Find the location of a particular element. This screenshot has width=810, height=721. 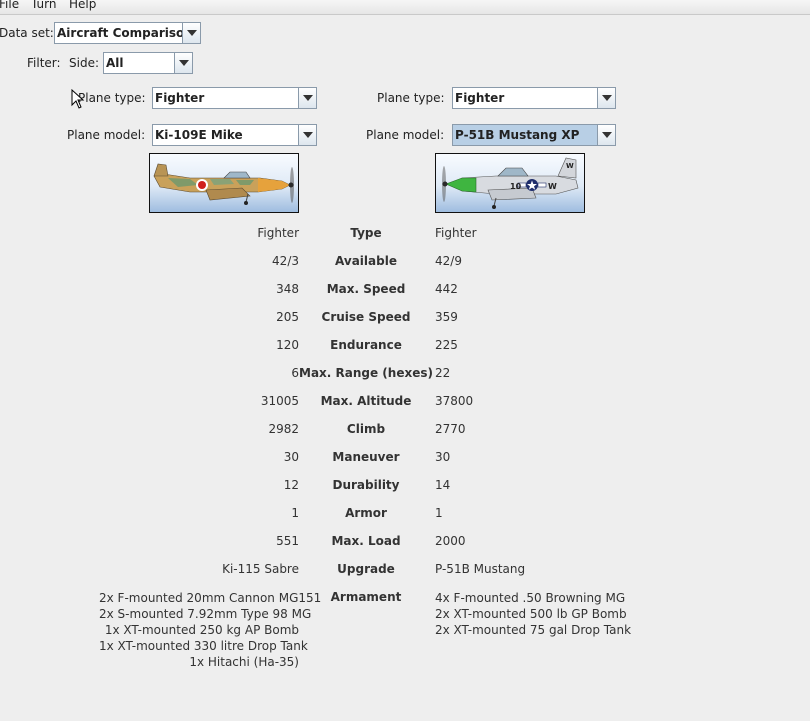

right-armament-item: 4x F-mounted .50 Browning MG is located at coordinates (530, 598).